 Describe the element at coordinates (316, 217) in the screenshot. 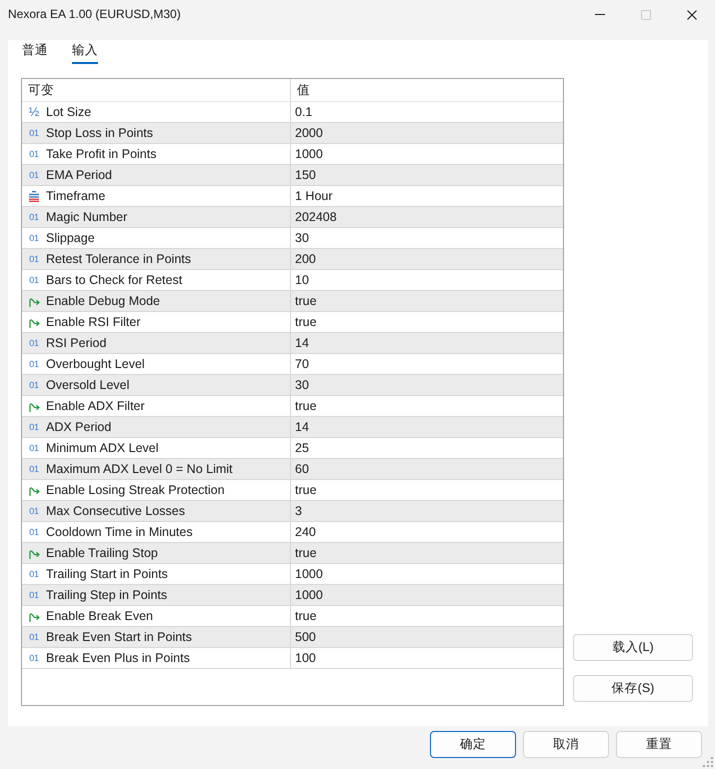

I see `parameter-value: 202408` at that location.